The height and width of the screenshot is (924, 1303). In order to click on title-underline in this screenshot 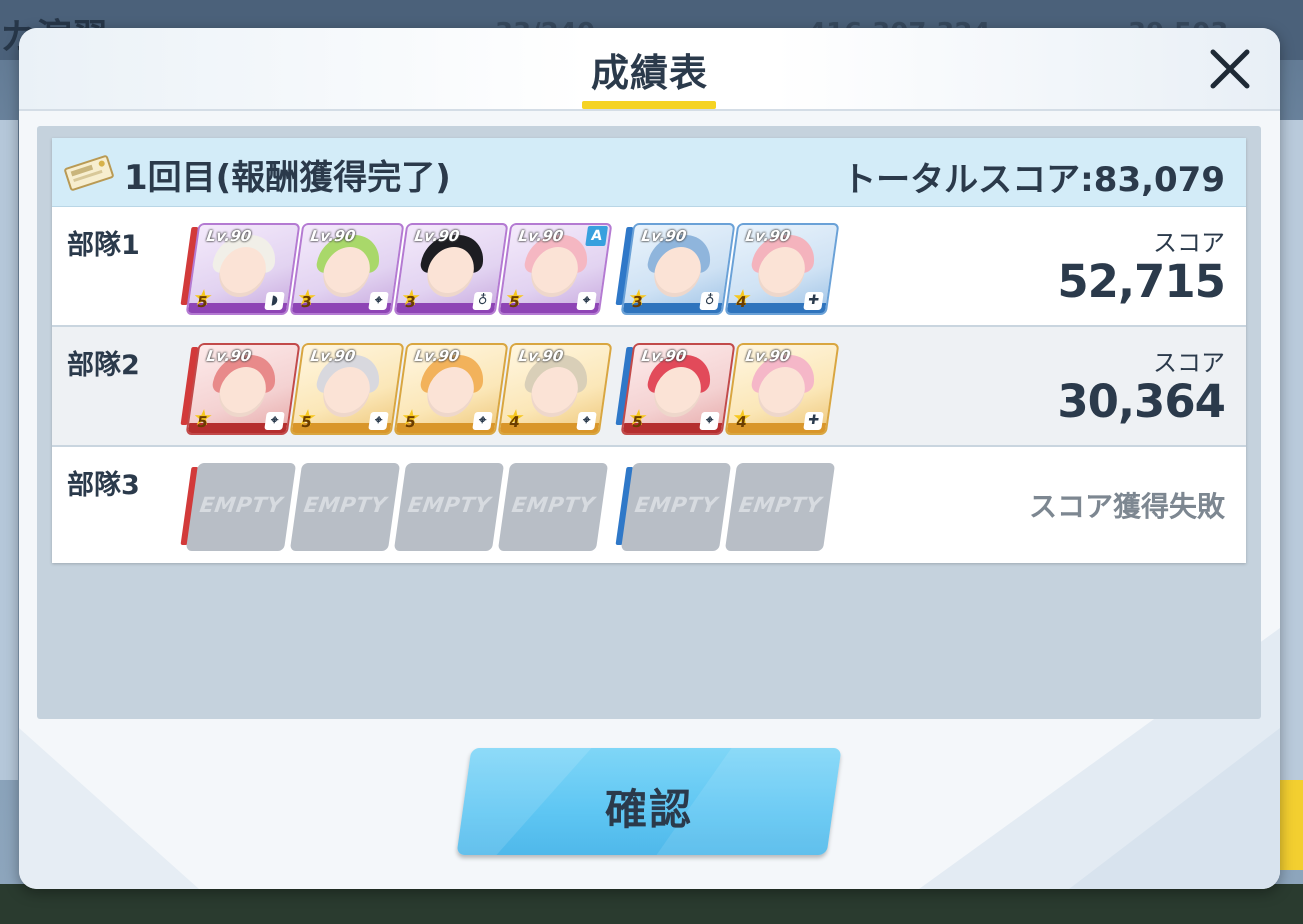, I will do `click(649, 105)`.